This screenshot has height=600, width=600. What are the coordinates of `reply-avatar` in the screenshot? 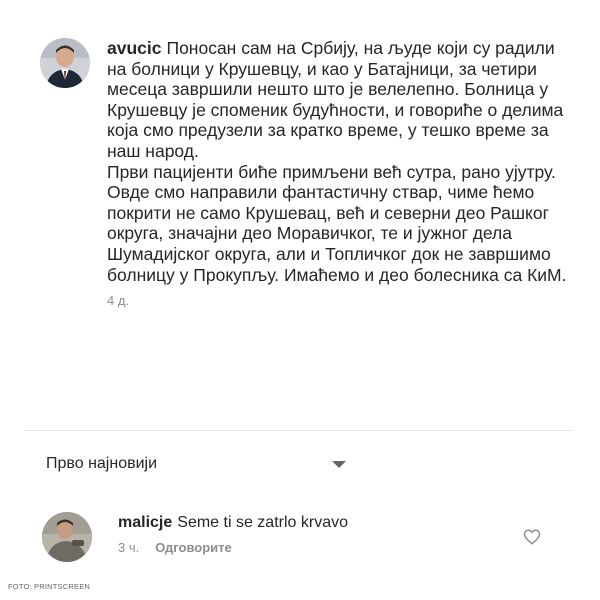 It's located at (67, 537).